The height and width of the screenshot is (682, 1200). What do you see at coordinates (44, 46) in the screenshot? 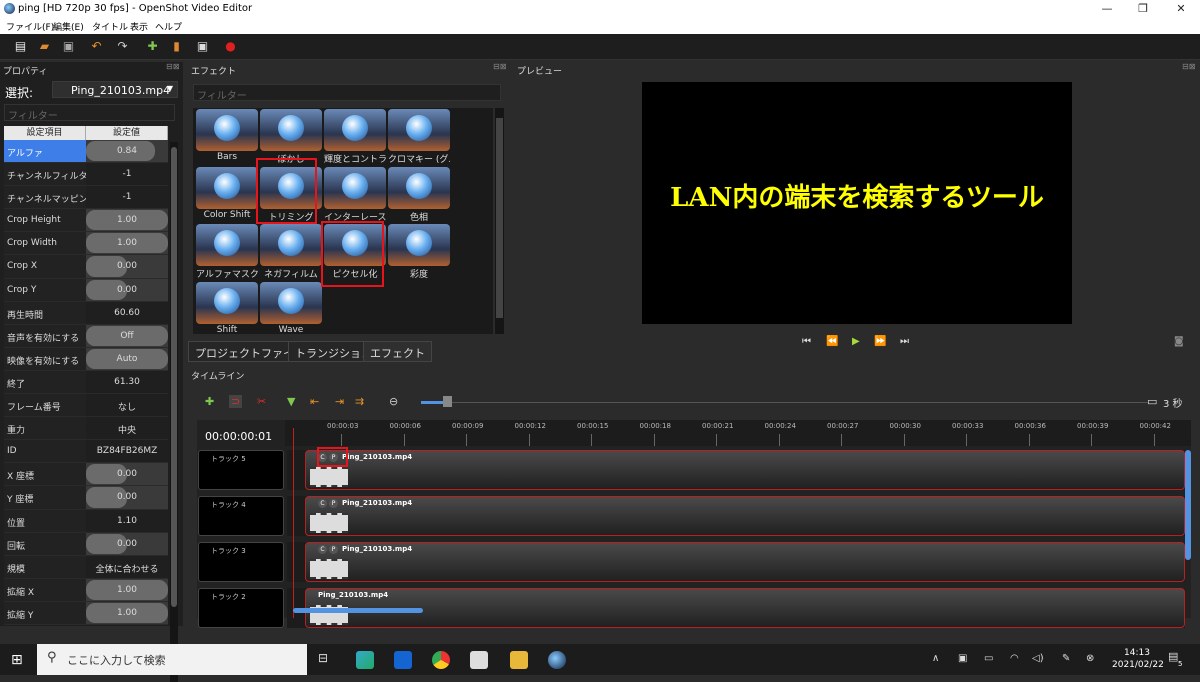
I see `open-project-icon: ▰` at bounding box center [44, 46].